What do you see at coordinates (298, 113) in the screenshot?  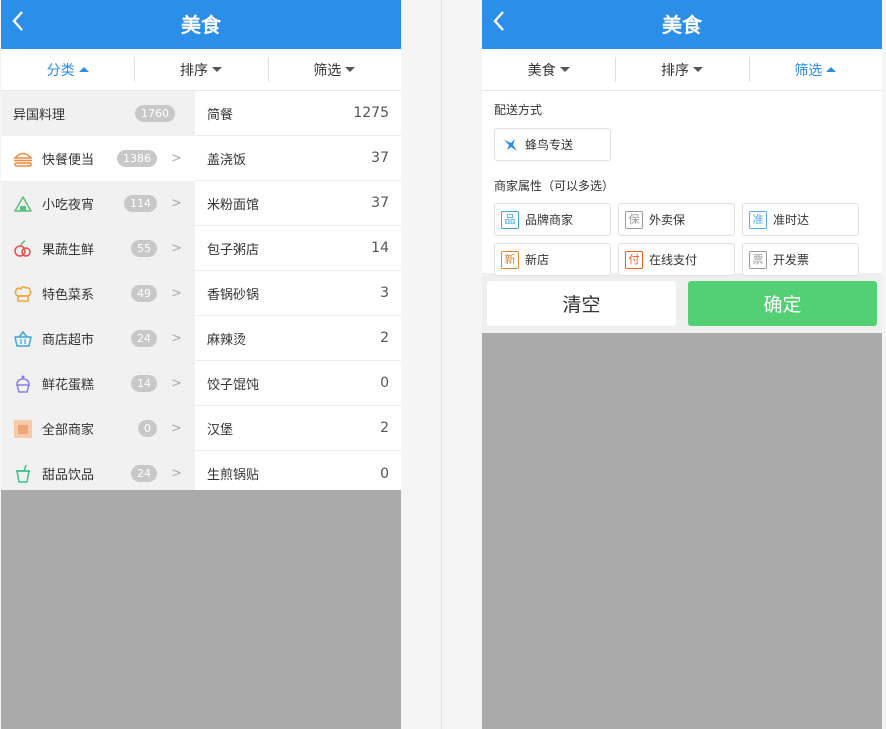 I see `subcategory-item: 简餐 1275` at bounding box center [298, 113].